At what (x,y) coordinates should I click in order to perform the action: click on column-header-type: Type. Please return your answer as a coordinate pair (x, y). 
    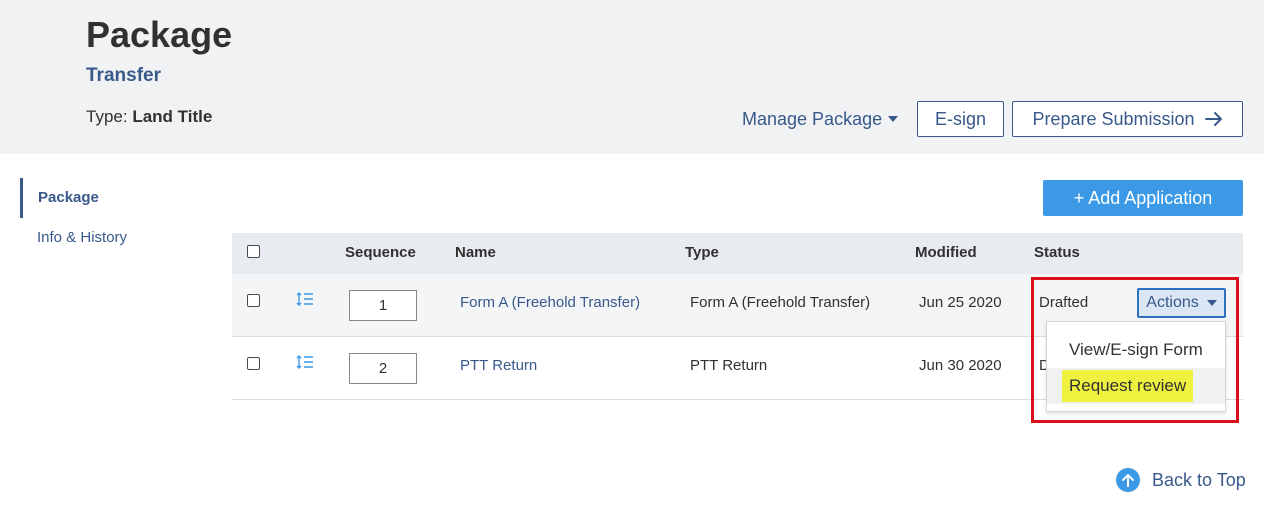
    Looking at the image, I should click on (702, 252).